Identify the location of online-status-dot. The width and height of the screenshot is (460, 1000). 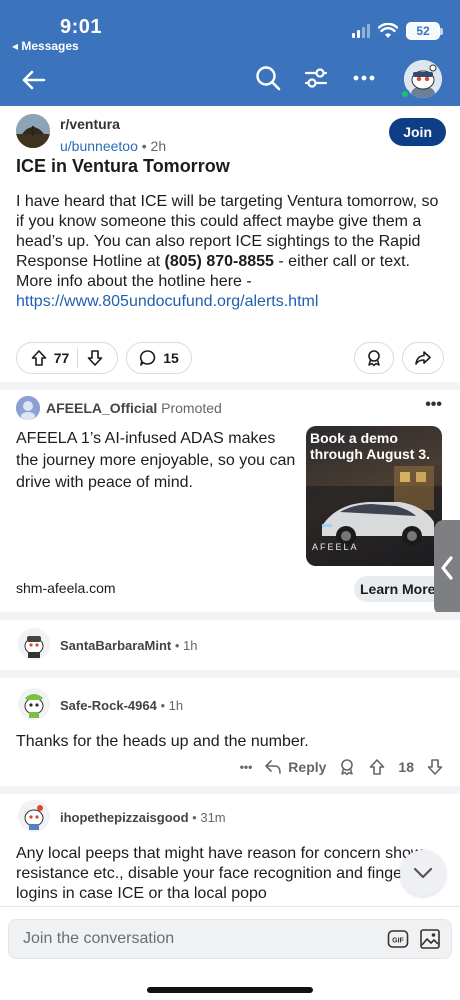
(405, 94).